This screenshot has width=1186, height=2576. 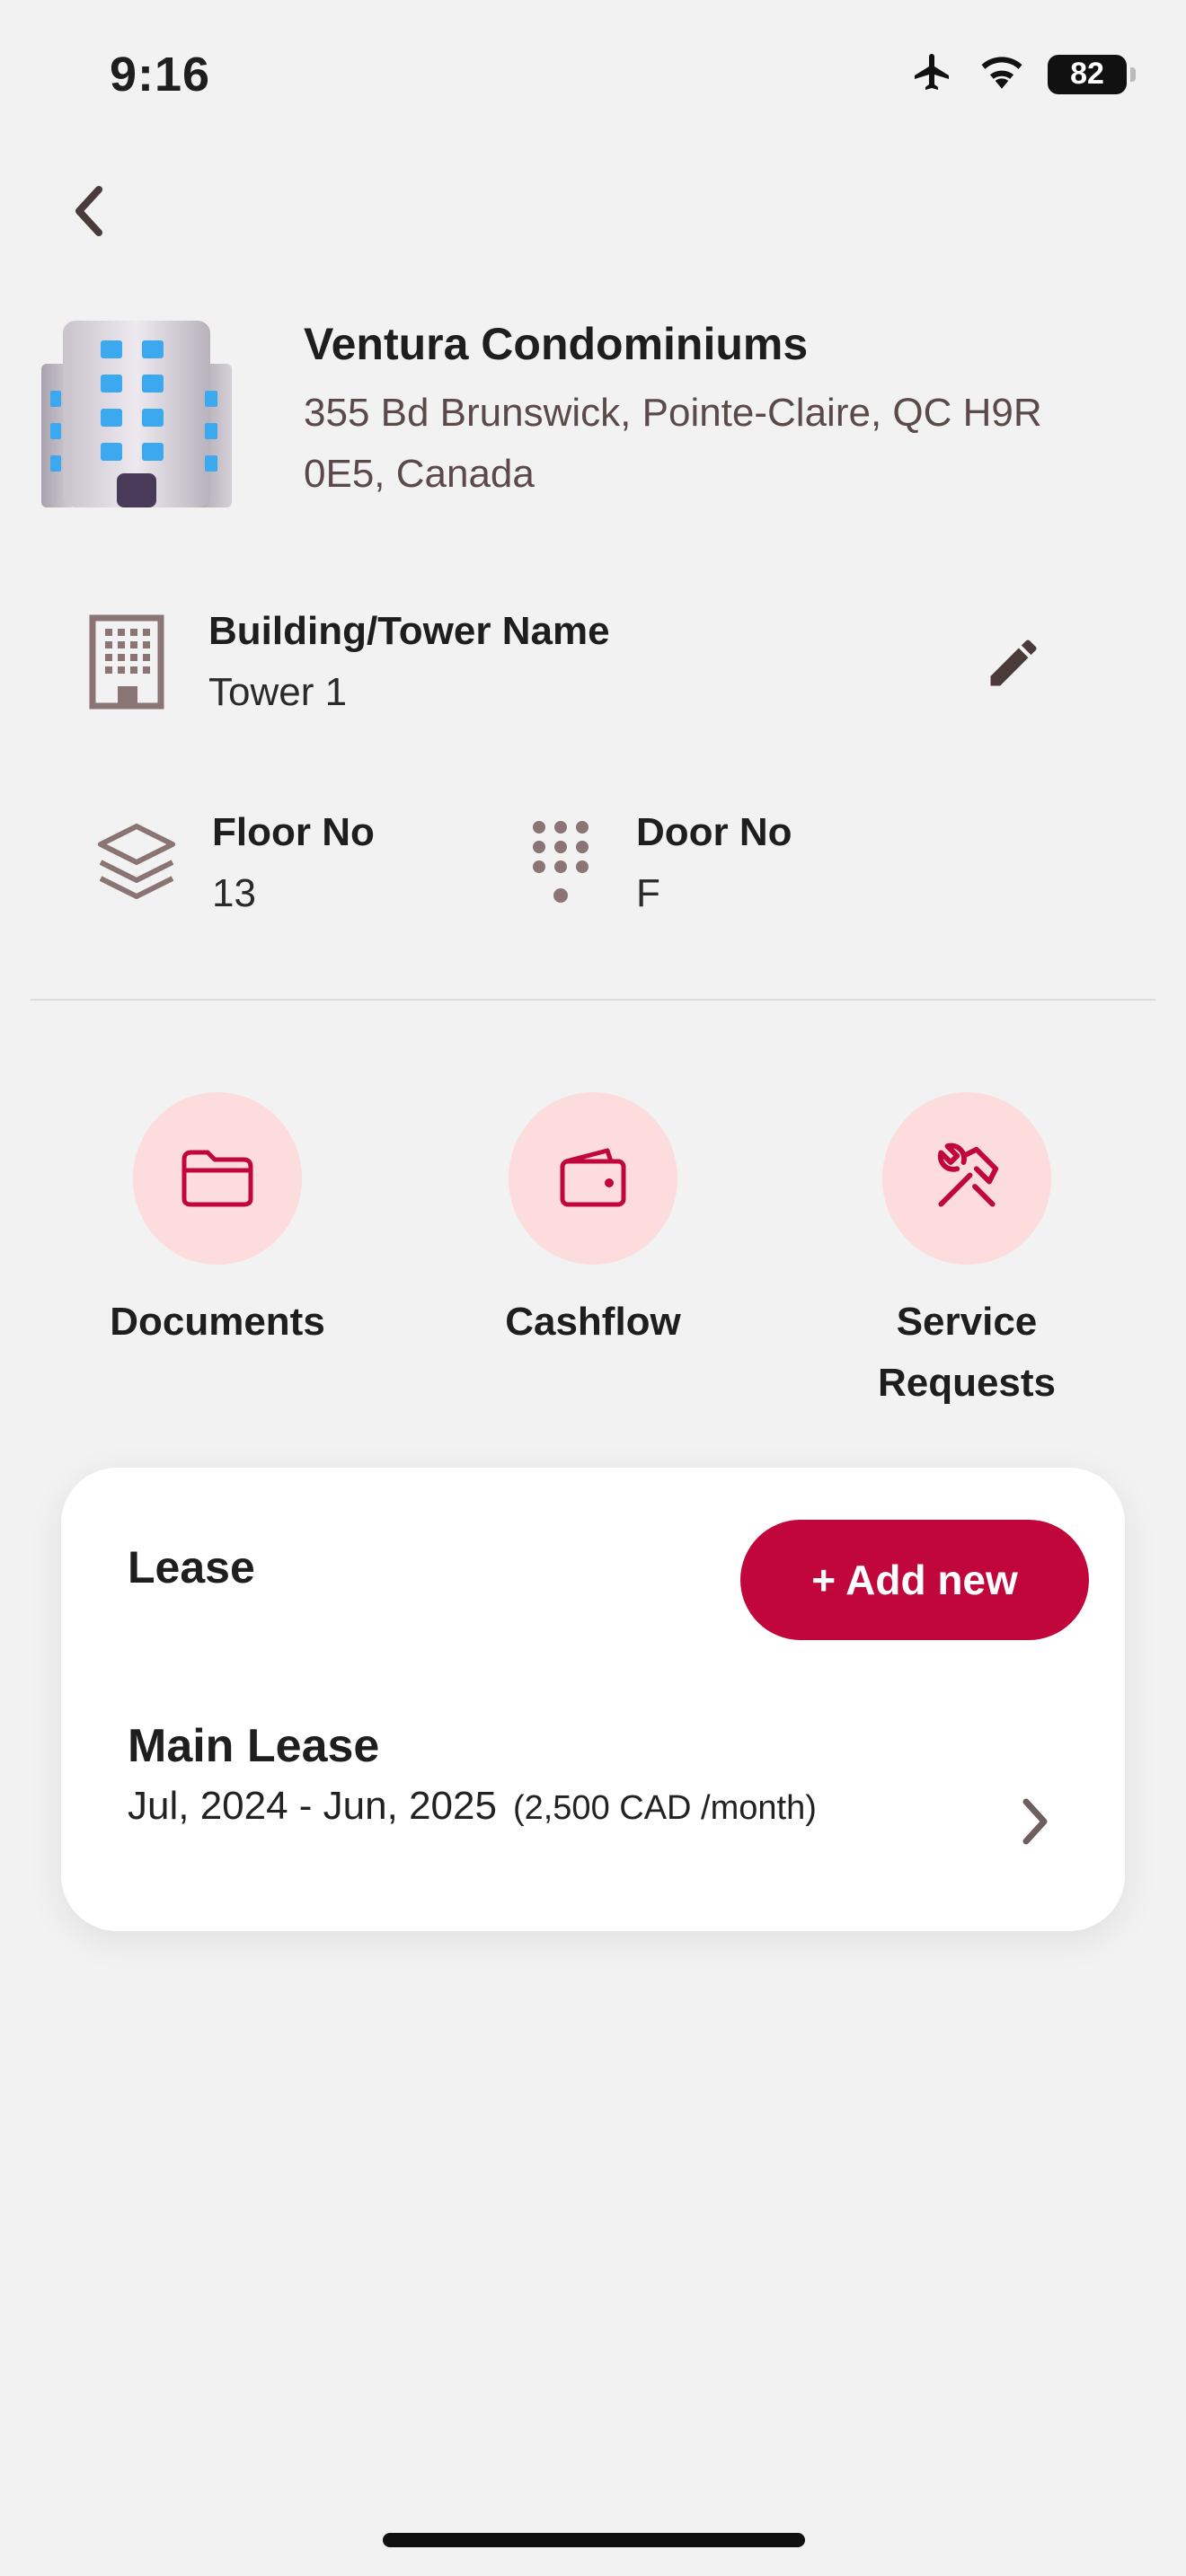 I want to click on pencil-icon, so click(x=1013, y=663).